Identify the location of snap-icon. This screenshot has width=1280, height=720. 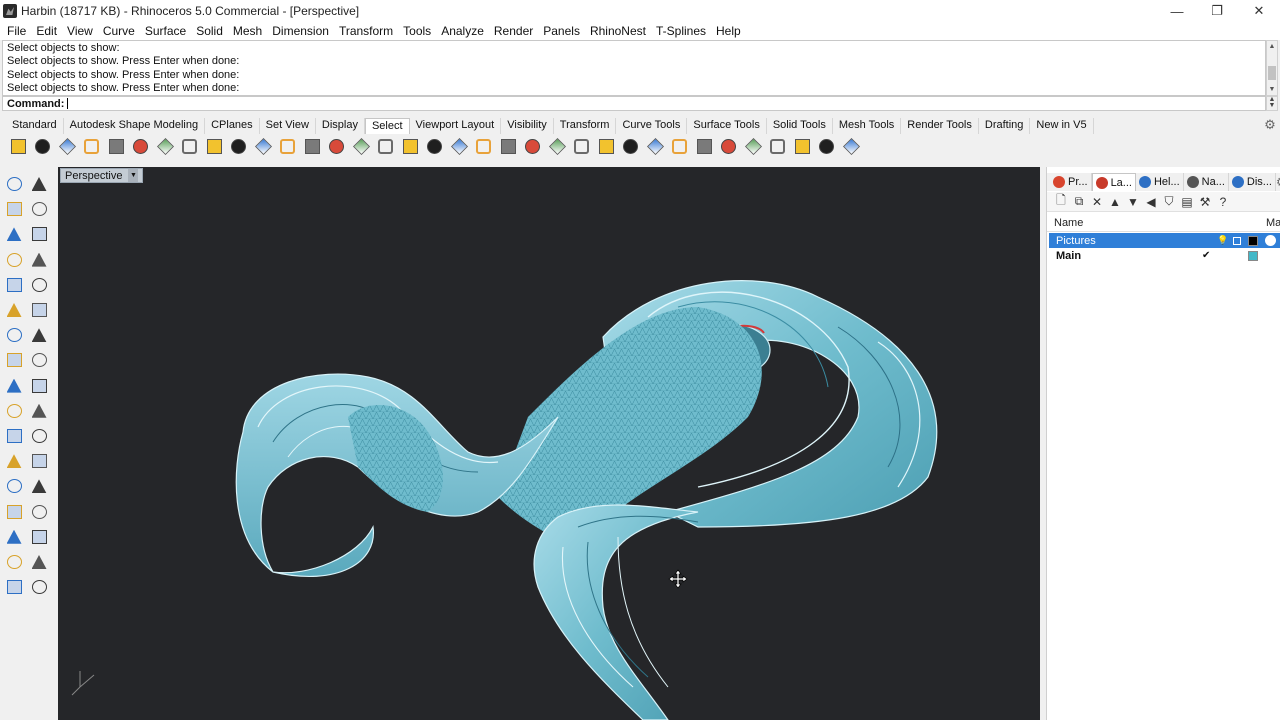
(39, 486).